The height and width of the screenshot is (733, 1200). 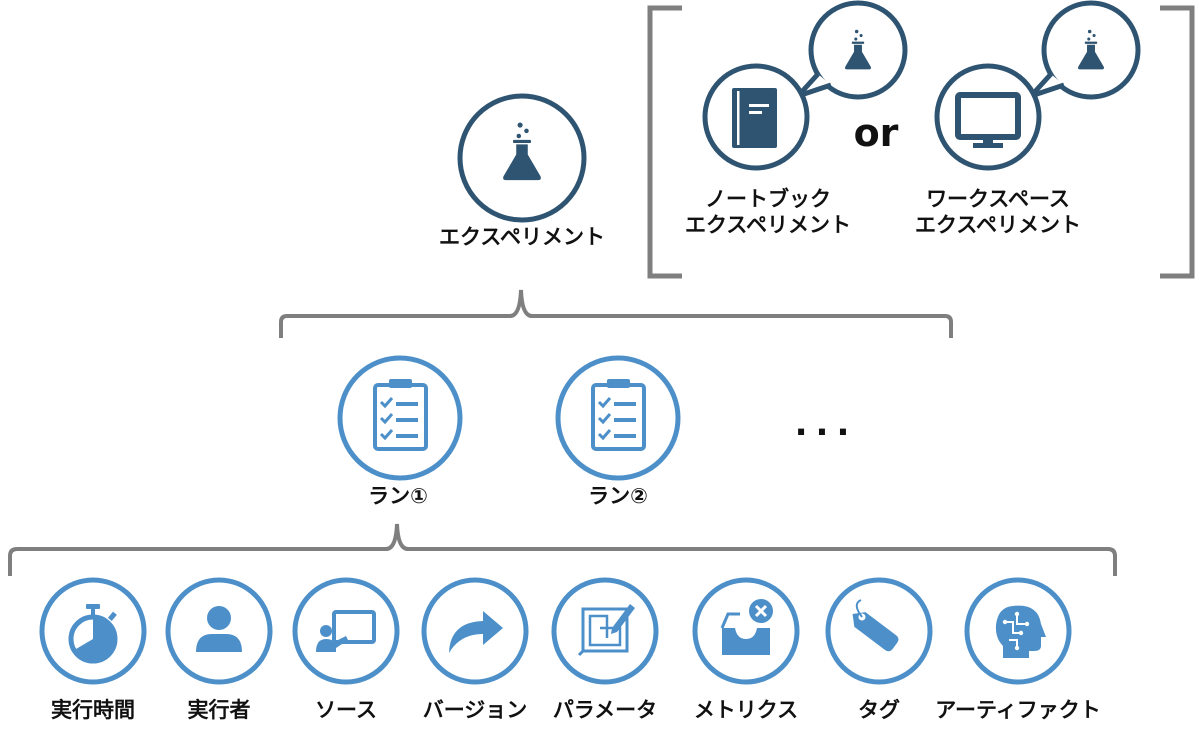 I want to click on attribute-label-parameters: パラメータ, so click(x=605, y=710).